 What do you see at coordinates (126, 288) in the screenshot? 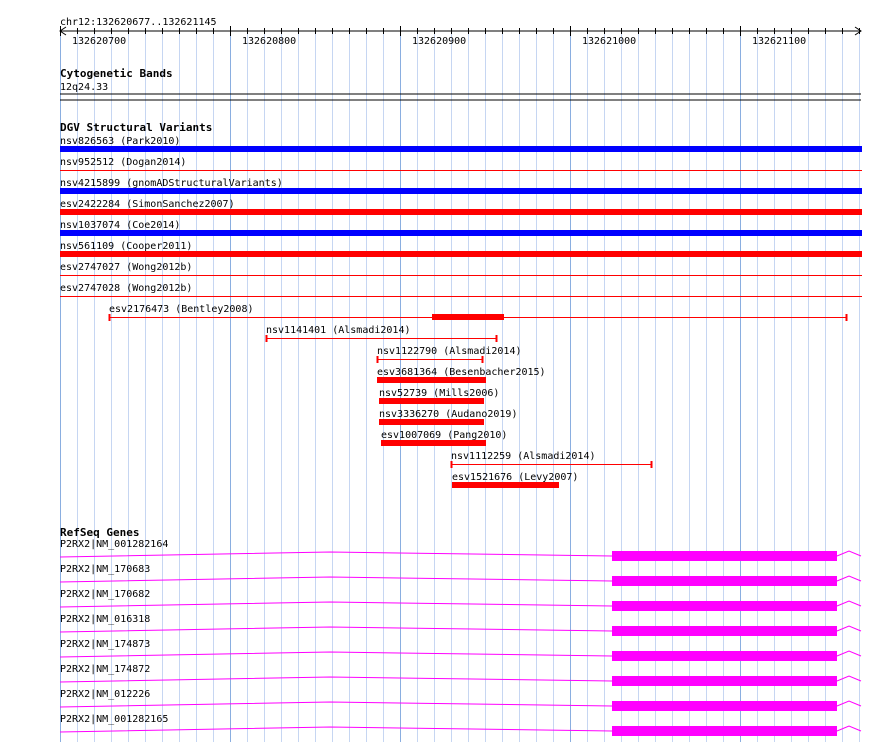
I see `dgv-feature-label: esv2747028 (Wong2012b)` at bounding box center [126, 288].